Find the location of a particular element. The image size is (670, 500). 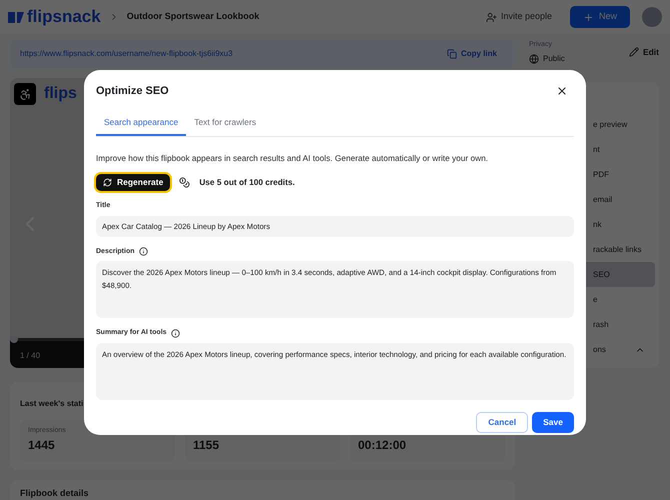

details-title: Flipbook details is located at coordinates (54, 493).